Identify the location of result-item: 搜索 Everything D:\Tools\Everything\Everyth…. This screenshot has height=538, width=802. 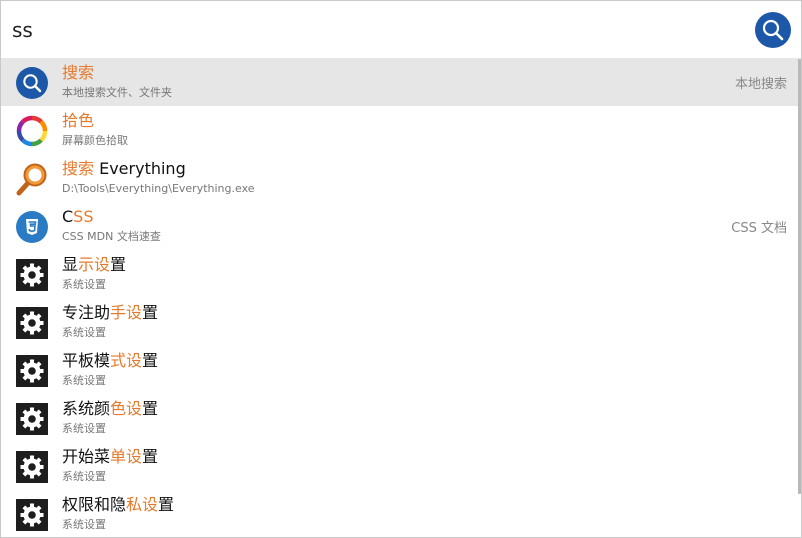
(401, 178).